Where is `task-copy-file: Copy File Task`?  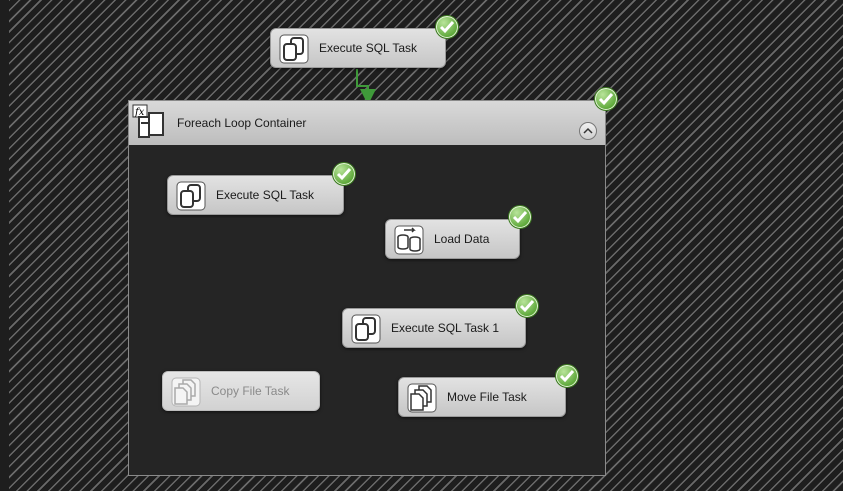 task-copy-file: Copy File Task is located at coordinates (241, 391).